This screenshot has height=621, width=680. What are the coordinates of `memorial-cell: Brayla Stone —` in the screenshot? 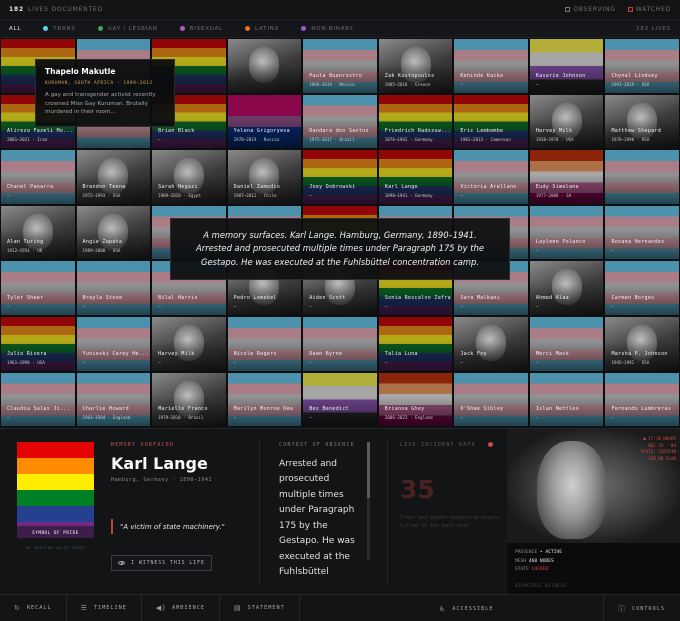 It's located at (113, 288).